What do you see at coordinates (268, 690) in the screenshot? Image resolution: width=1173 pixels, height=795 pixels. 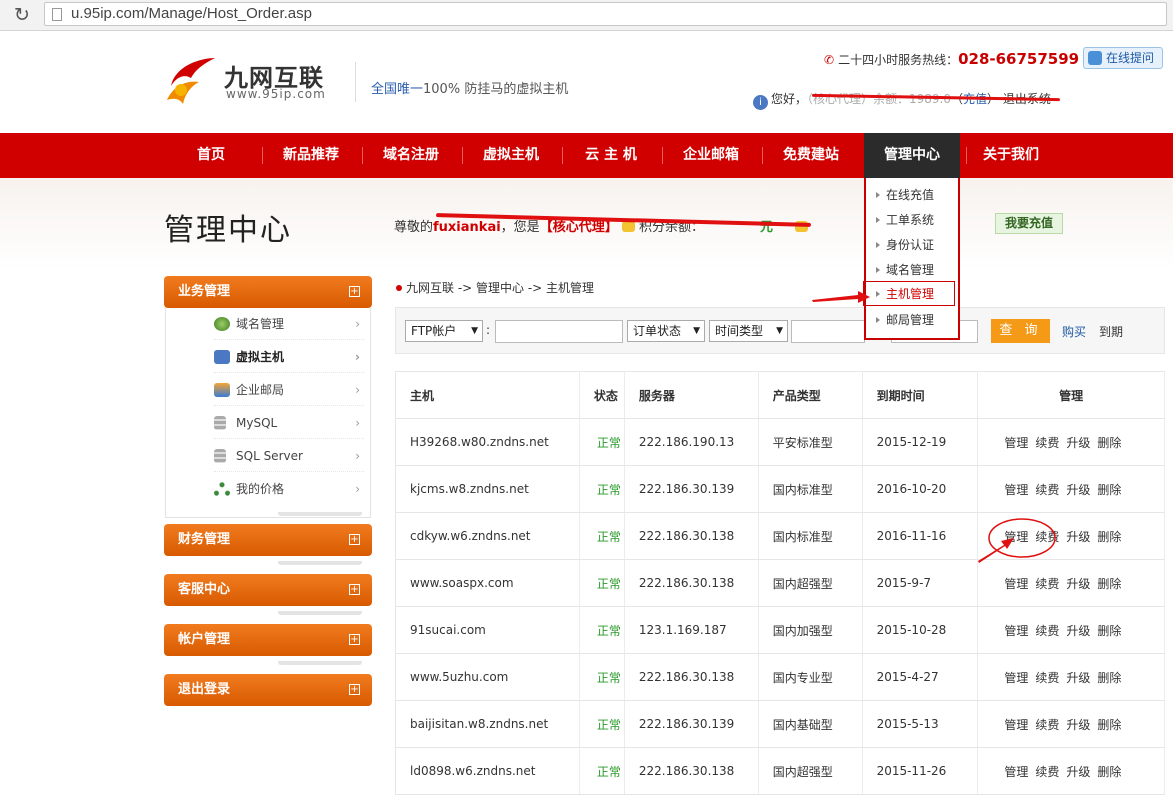 I see `sidebar-section-logout: 退出登录 +` at bounding box center [268, 690].